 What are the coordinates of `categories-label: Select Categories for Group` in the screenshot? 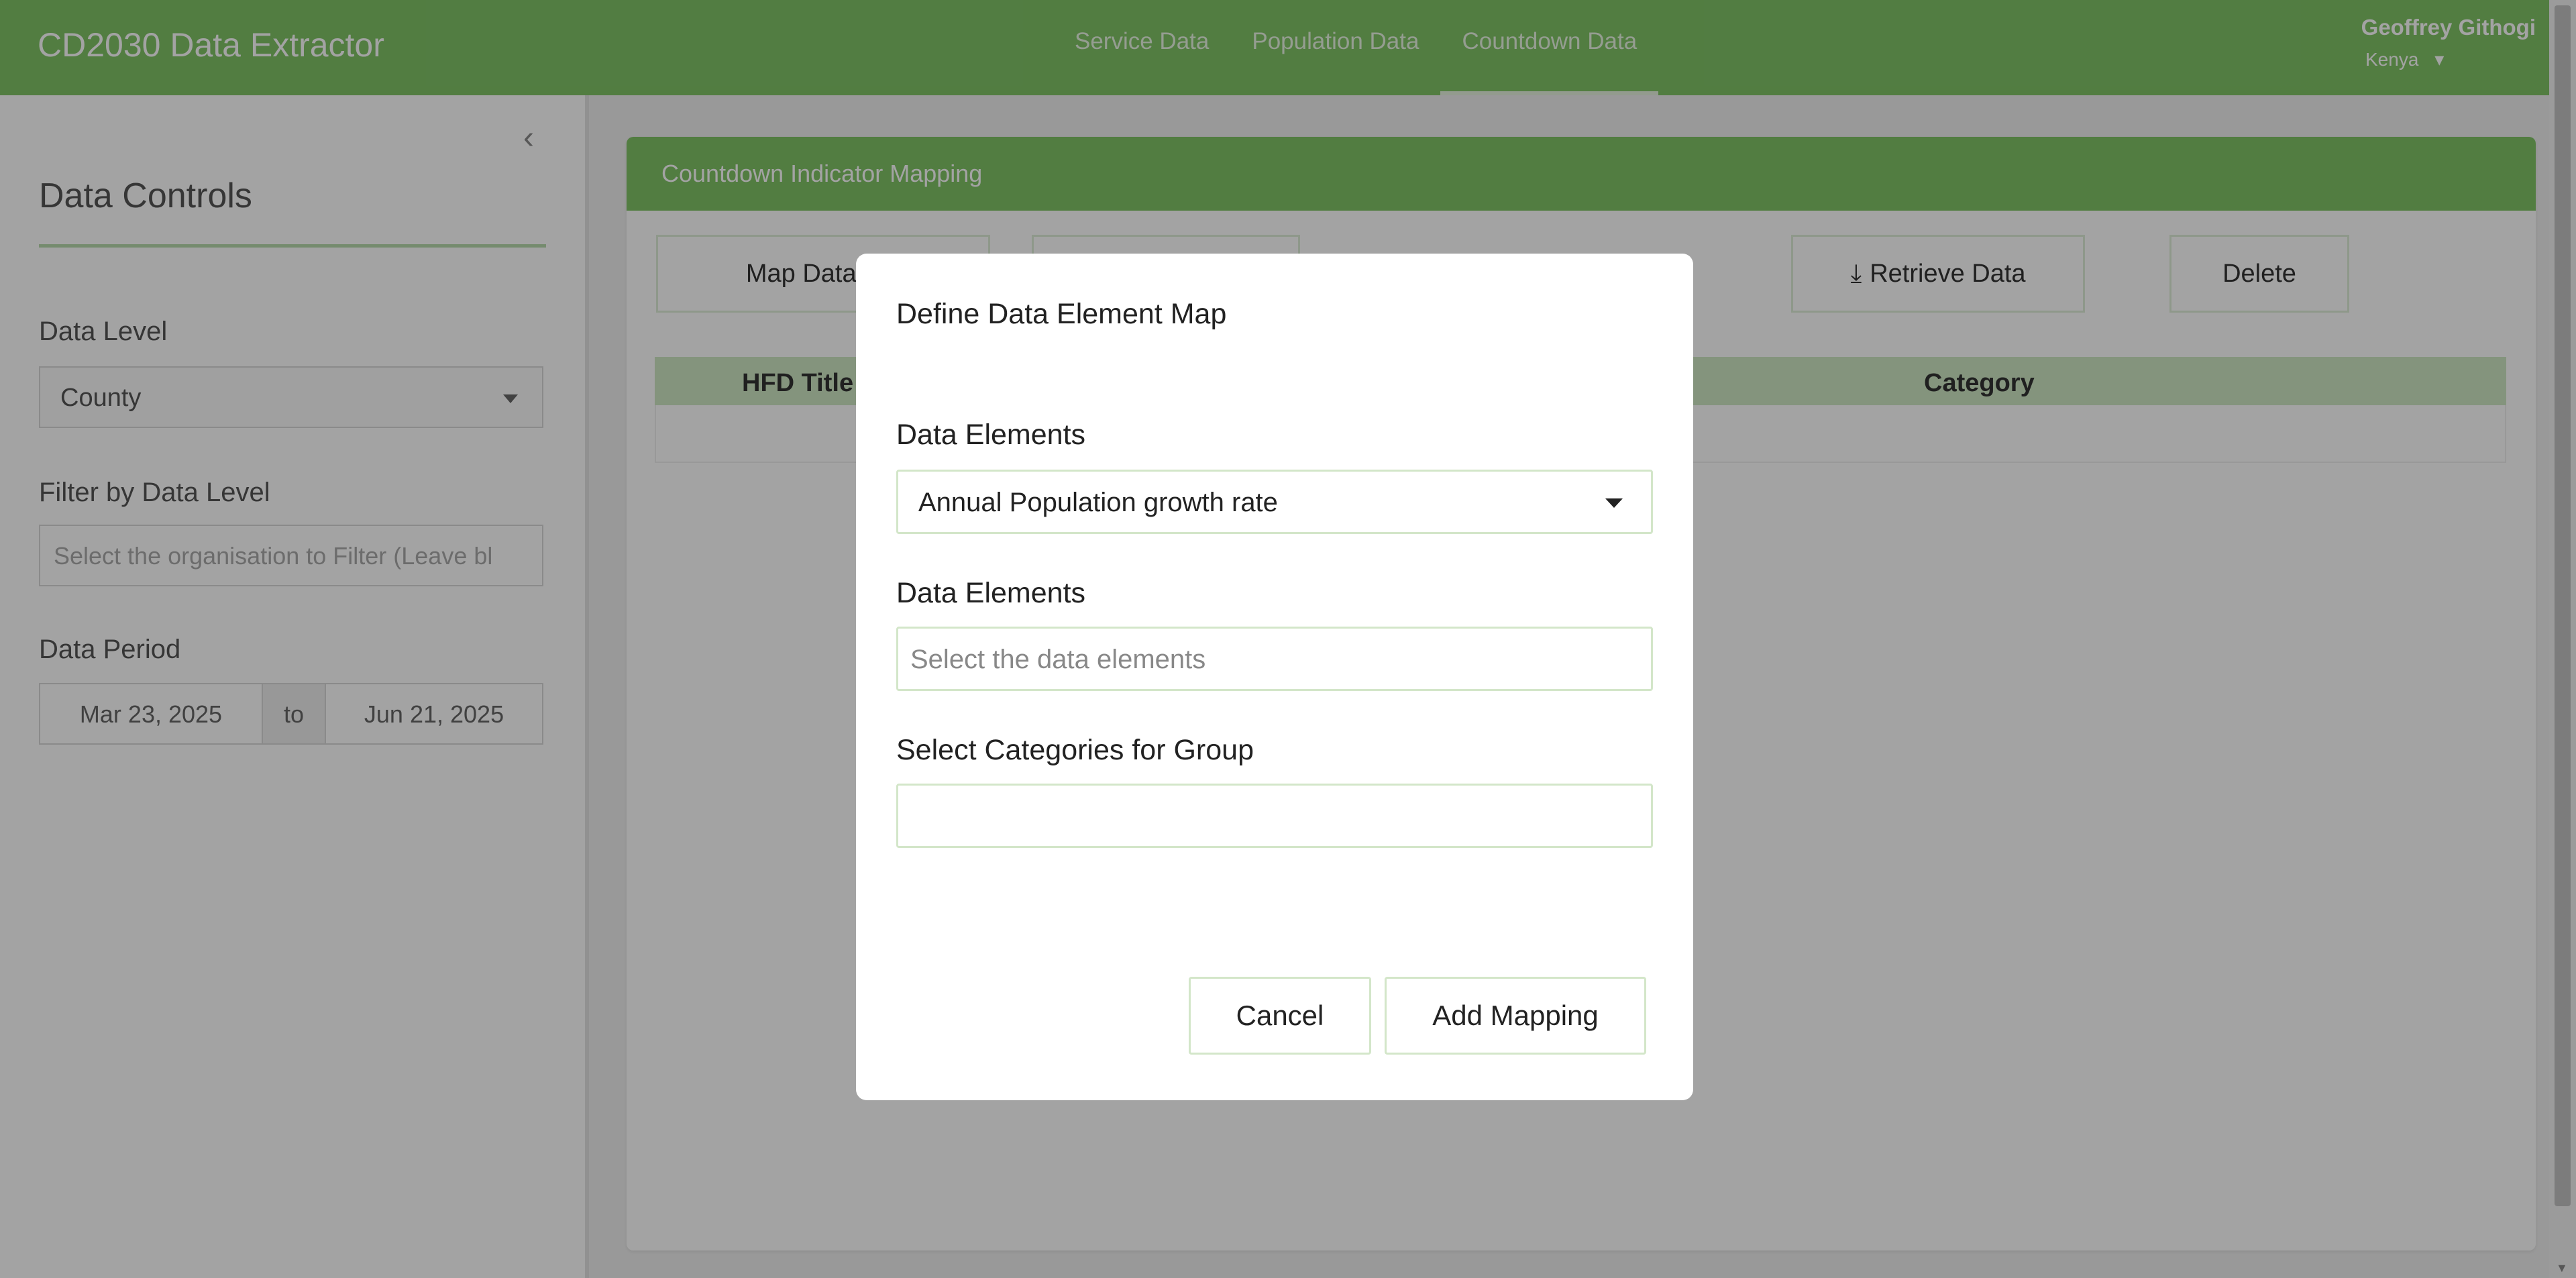 It's located at (1075, 750).